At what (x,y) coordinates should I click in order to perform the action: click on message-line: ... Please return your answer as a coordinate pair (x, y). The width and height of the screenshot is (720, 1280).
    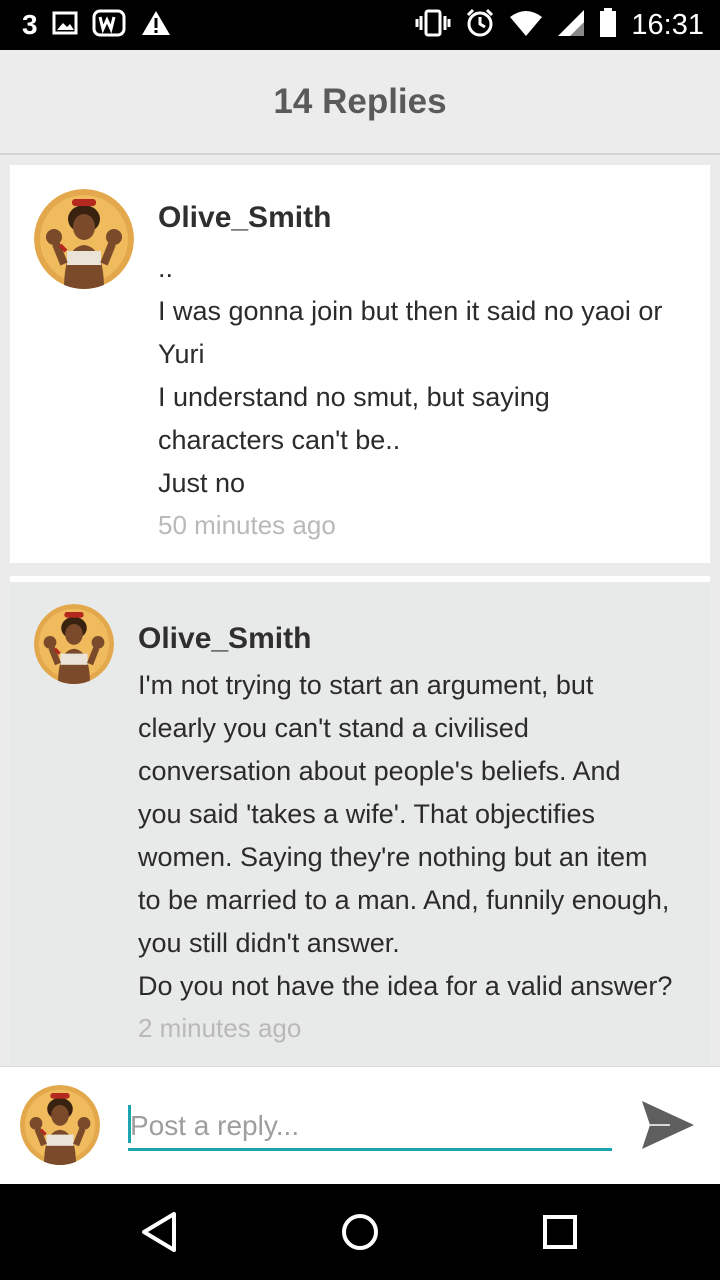
    Looking at the image, I should click on (166, 268).